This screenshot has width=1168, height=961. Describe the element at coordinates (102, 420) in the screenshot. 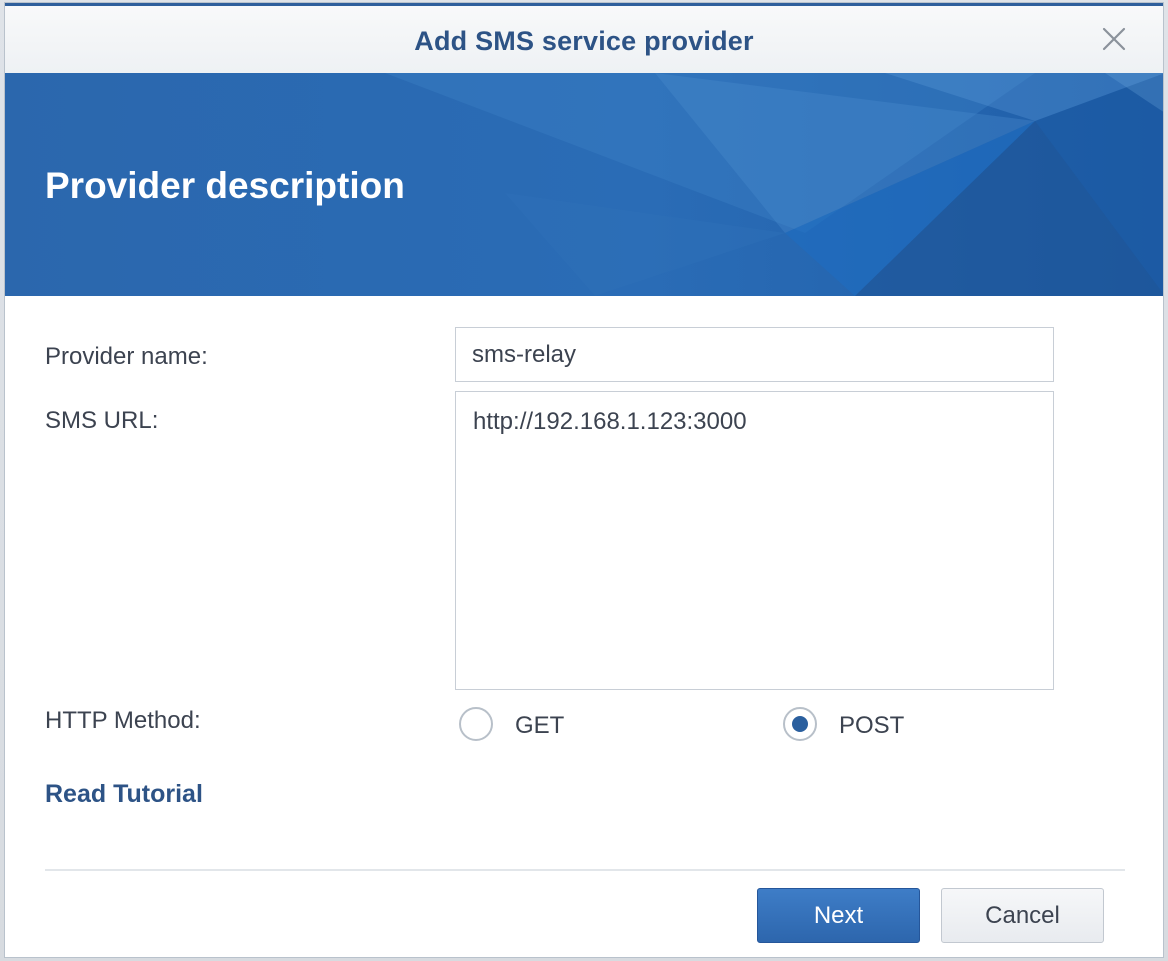

I see `sms-url-label: SMS URL:` at that location.